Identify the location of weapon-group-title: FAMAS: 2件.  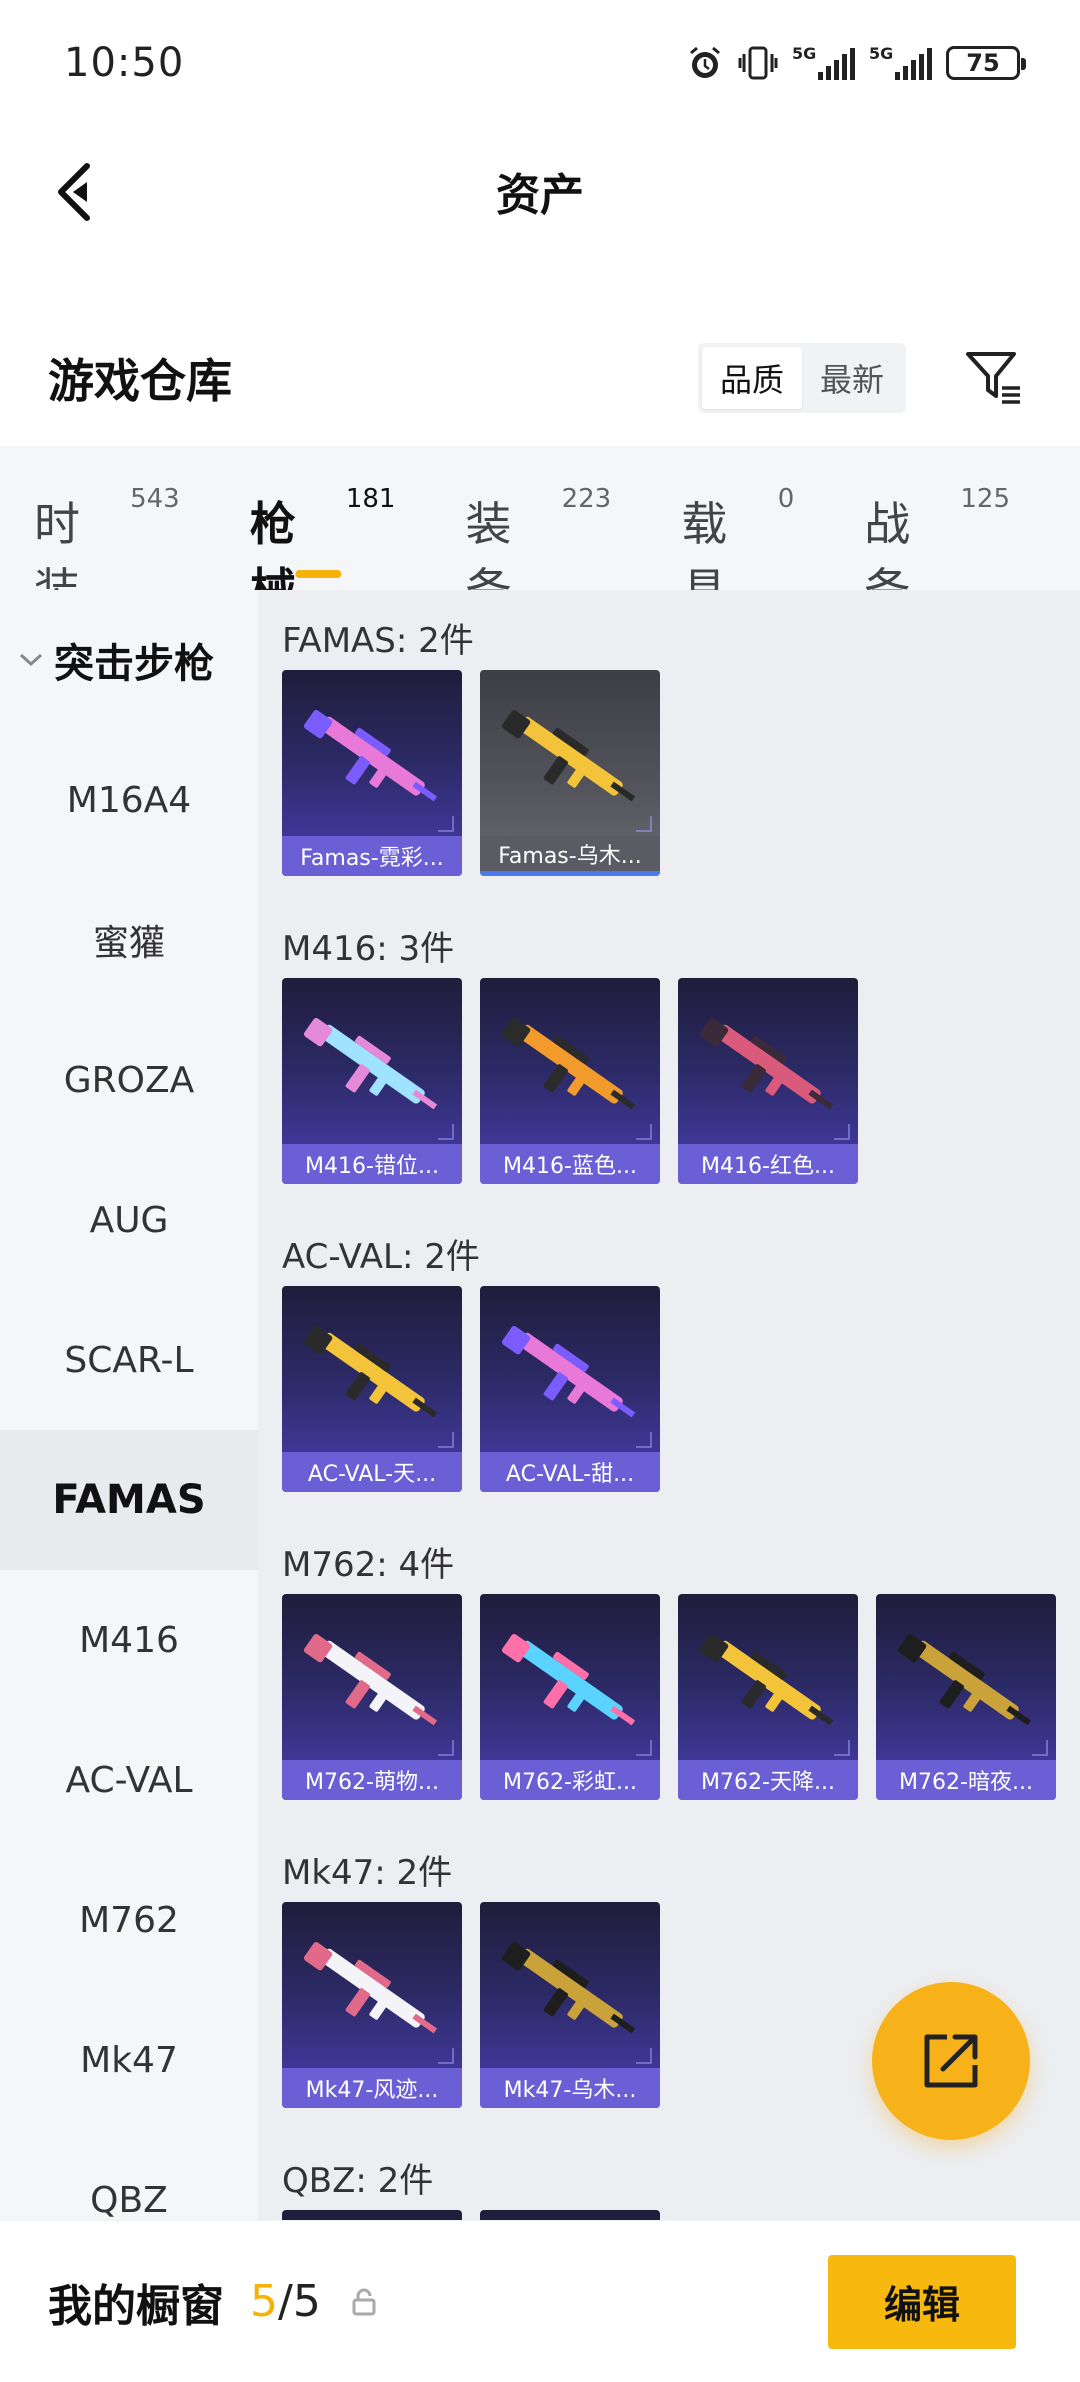
(378, 640).